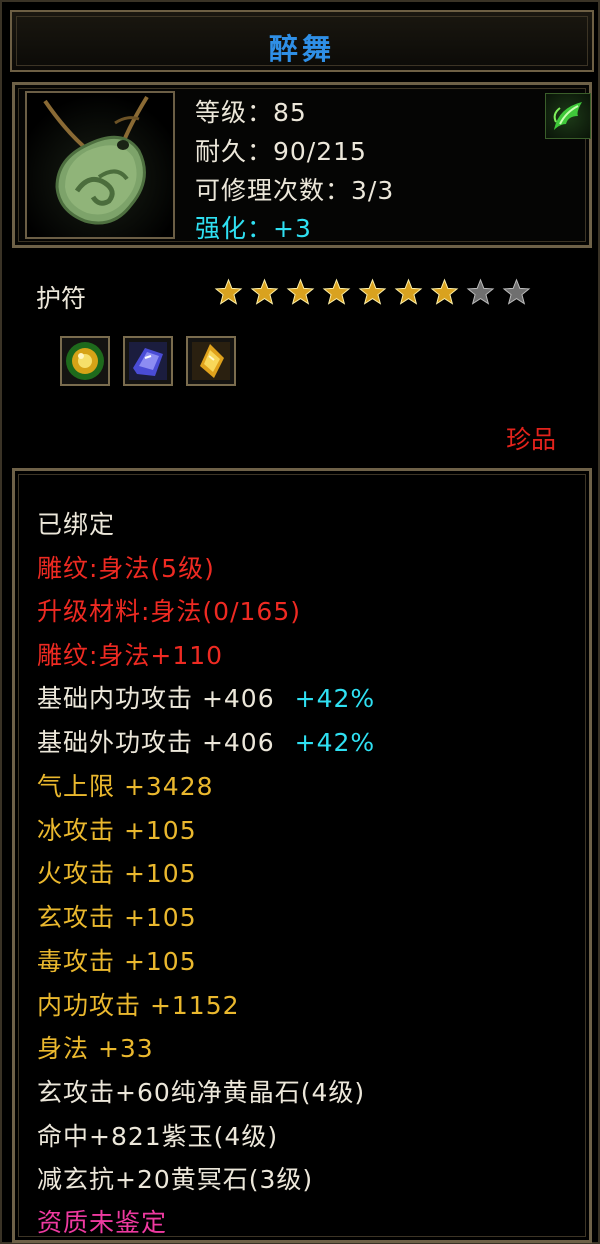  I want to click on bound-status: 已绑定, so click(76, 524).